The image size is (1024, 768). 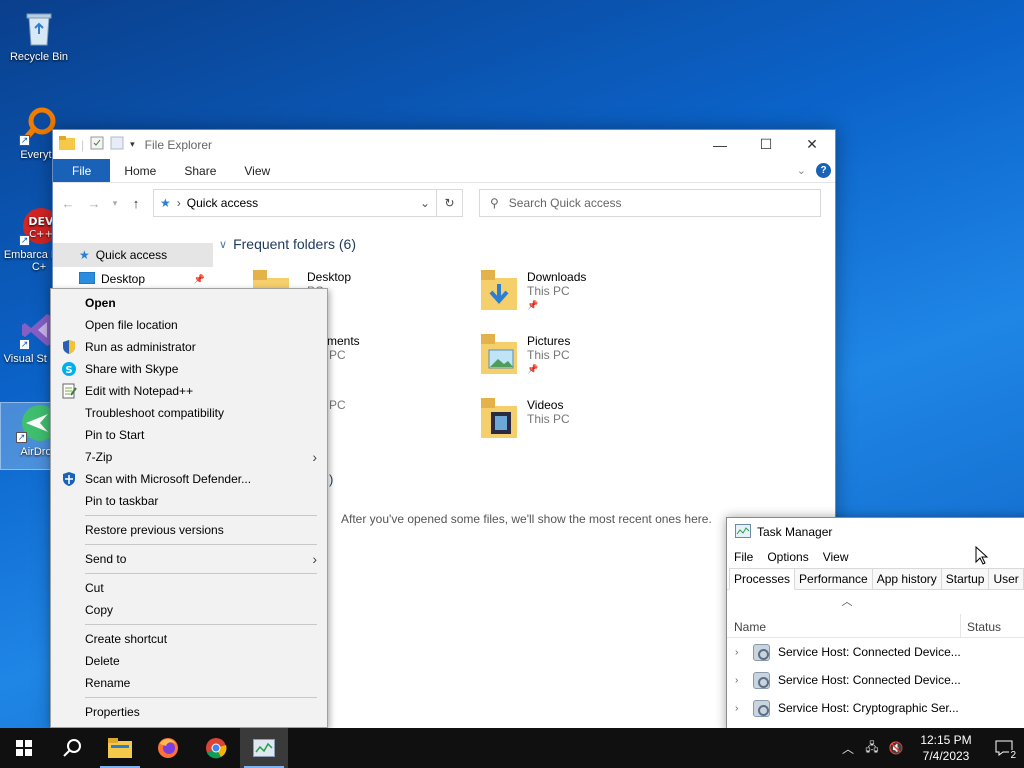 I want to click on forward-icon: →, so click(x=94, y=203).